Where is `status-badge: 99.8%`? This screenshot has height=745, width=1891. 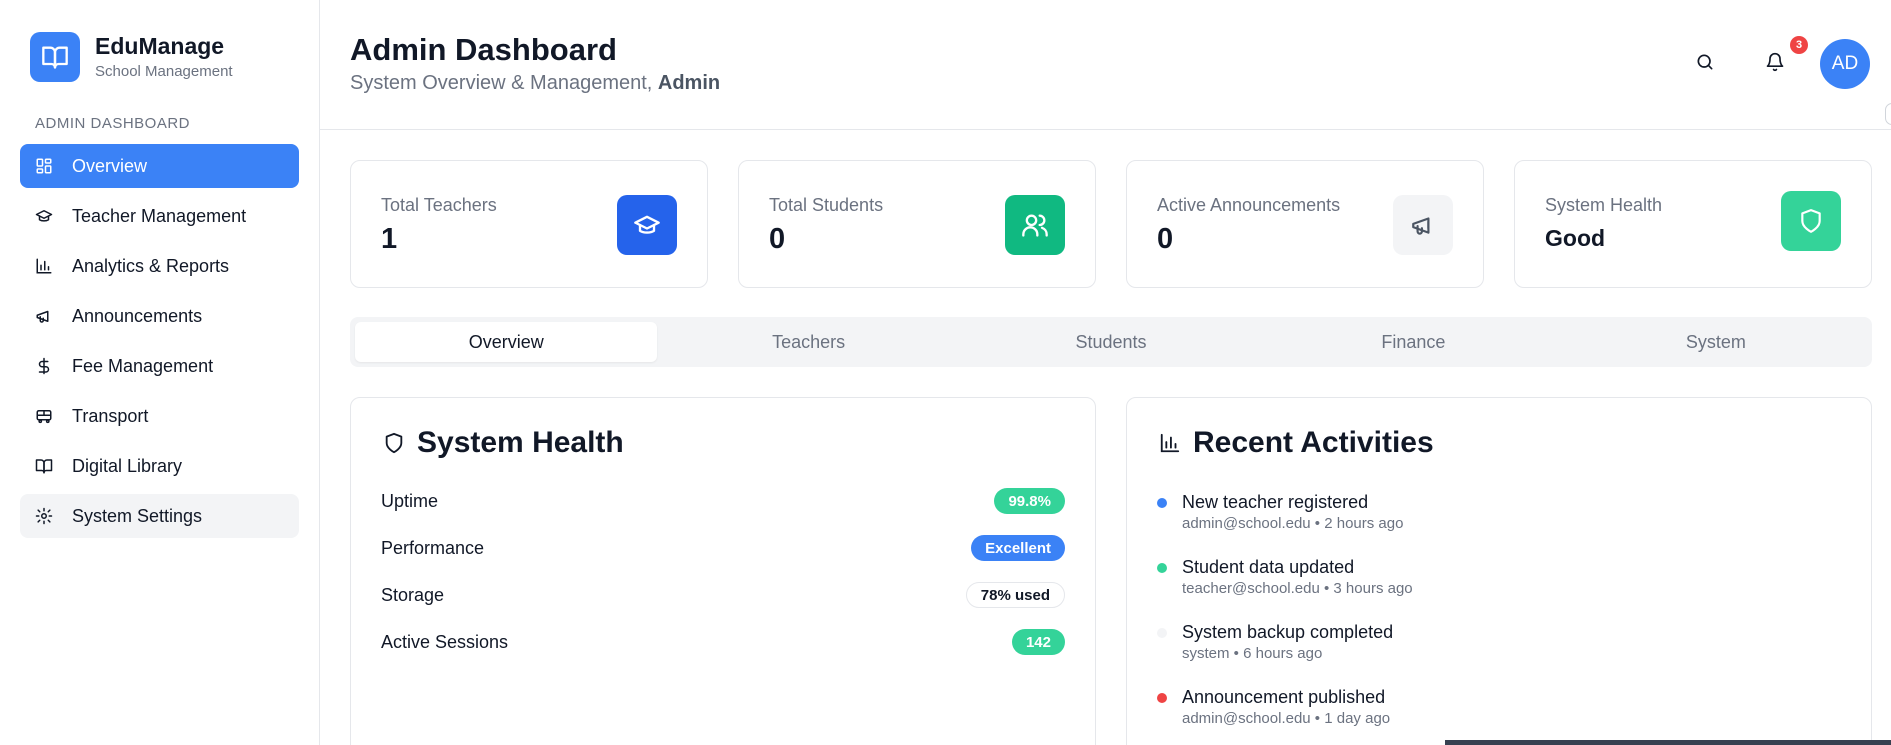 status-badge: 99.8% is located at coordinates (1029, 501).